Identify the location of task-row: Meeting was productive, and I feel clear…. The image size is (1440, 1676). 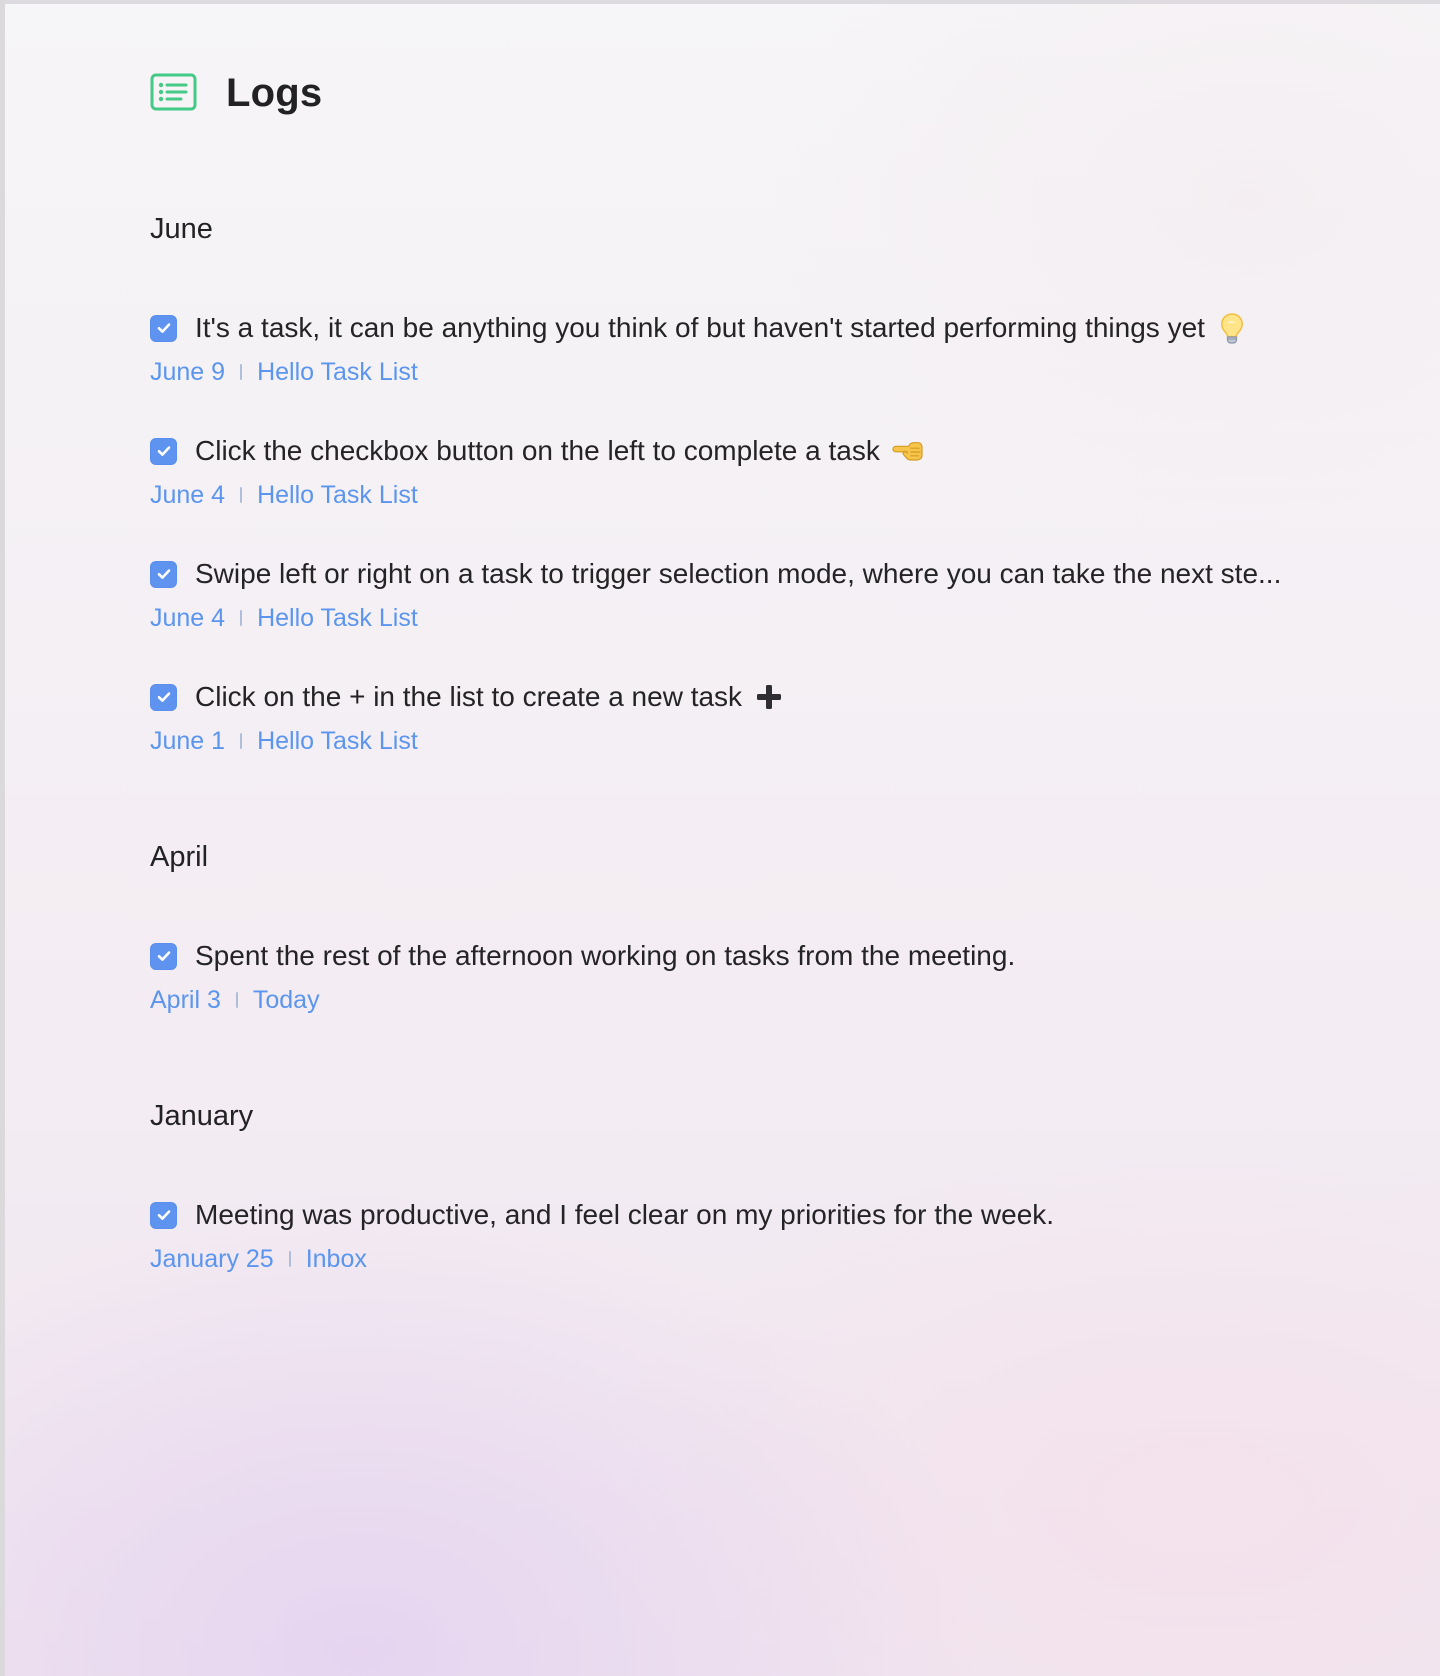
(760, 1215).